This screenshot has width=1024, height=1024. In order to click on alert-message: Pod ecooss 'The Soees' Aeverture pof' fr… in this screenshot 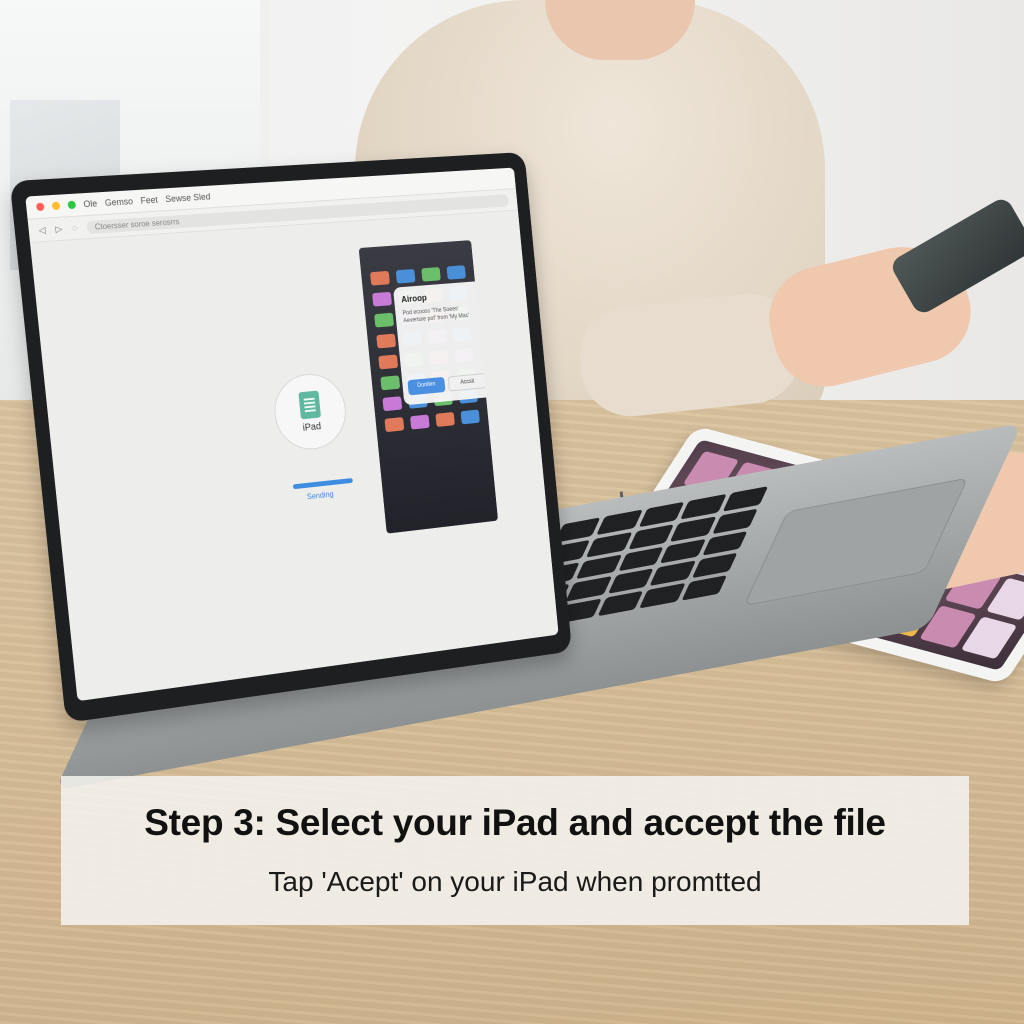, I will do `click(440, 314)`.